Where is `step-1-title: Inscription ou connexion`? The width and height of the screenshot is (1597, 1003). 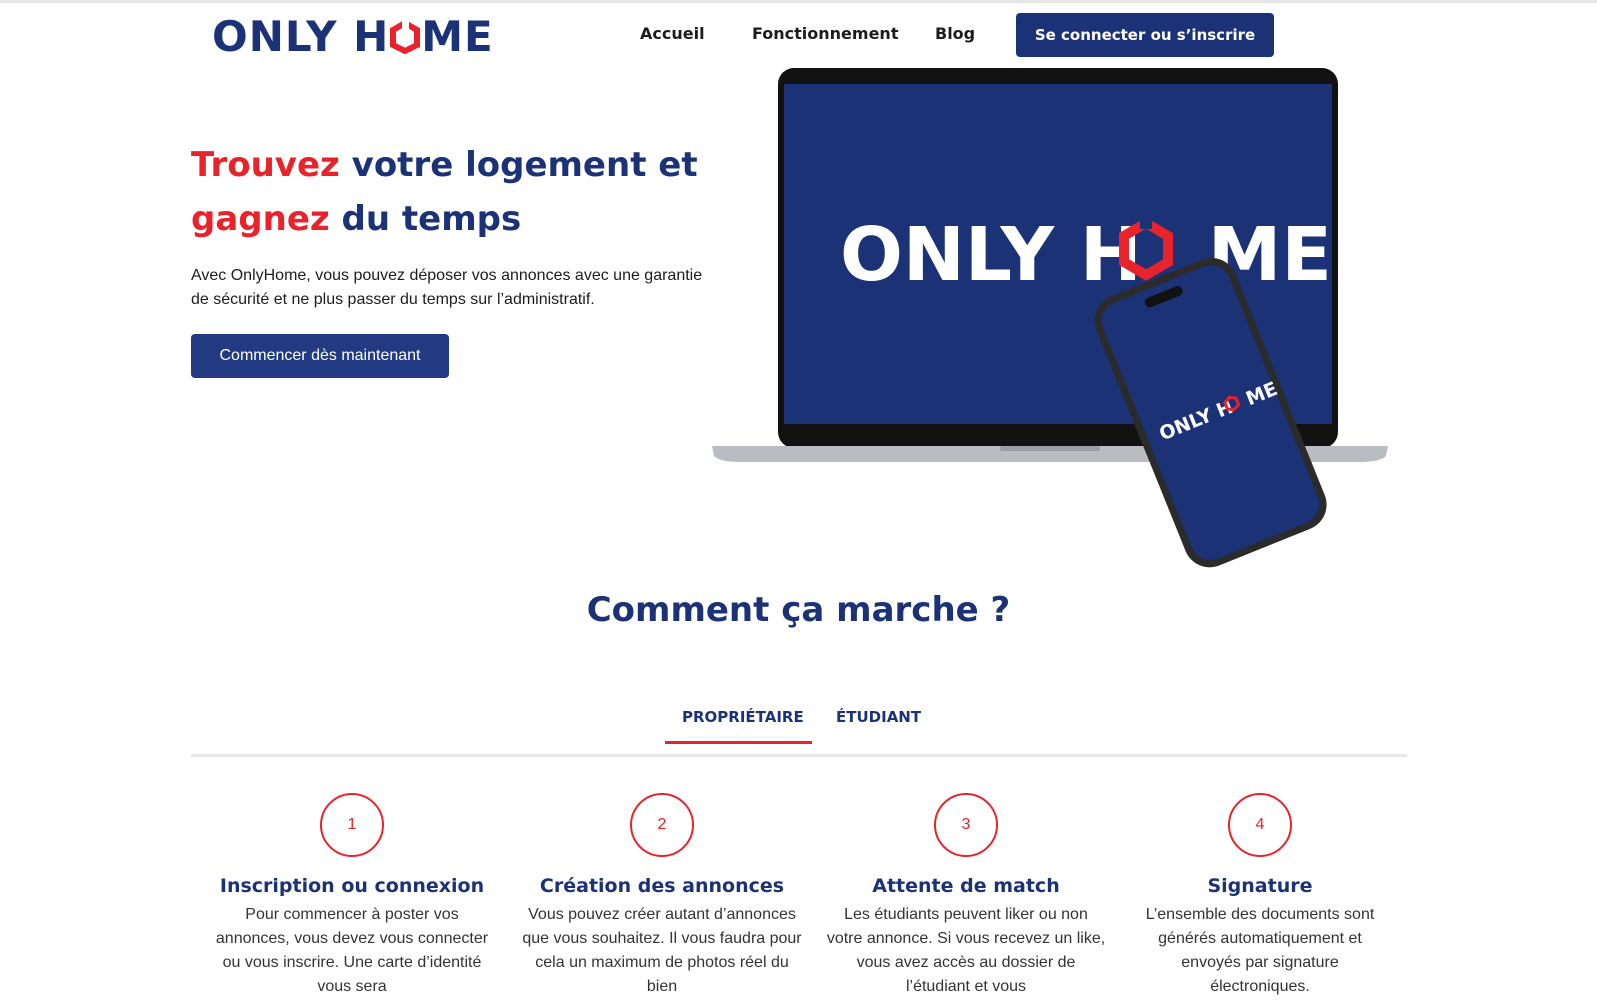 step-1-title: Inscription ou connexion is located at coordinates (352, 886).